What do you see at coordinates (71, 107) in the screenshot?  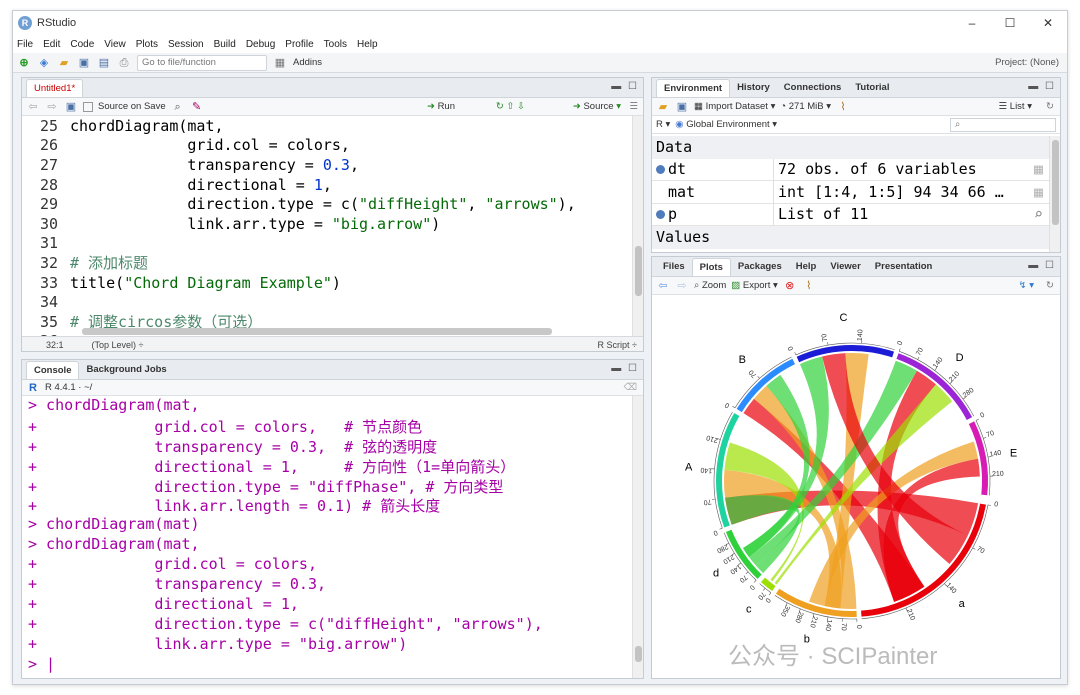 I see `save-file-icon: ▣` at bounding box center [71, 107].